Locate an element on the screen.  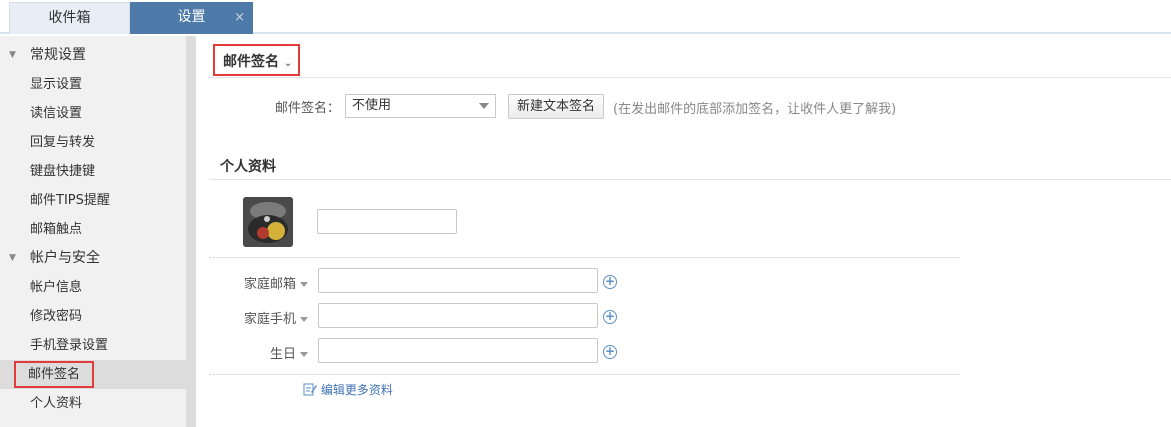
sidebar-item-label: 回复与转发 is located at coordinates (63, 142).